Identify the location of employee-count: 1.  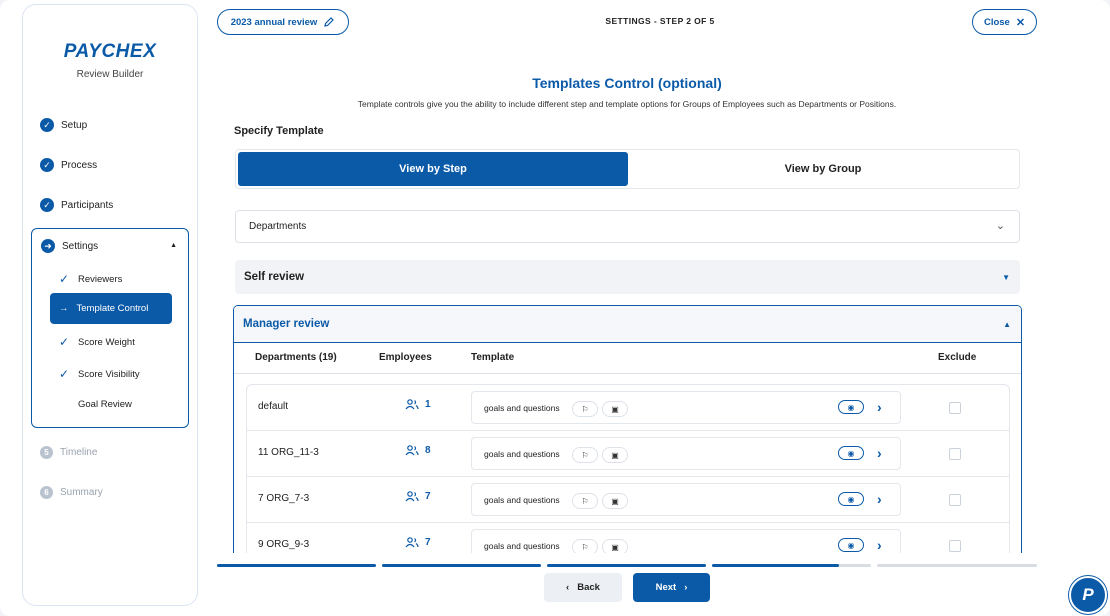
(428, 404).